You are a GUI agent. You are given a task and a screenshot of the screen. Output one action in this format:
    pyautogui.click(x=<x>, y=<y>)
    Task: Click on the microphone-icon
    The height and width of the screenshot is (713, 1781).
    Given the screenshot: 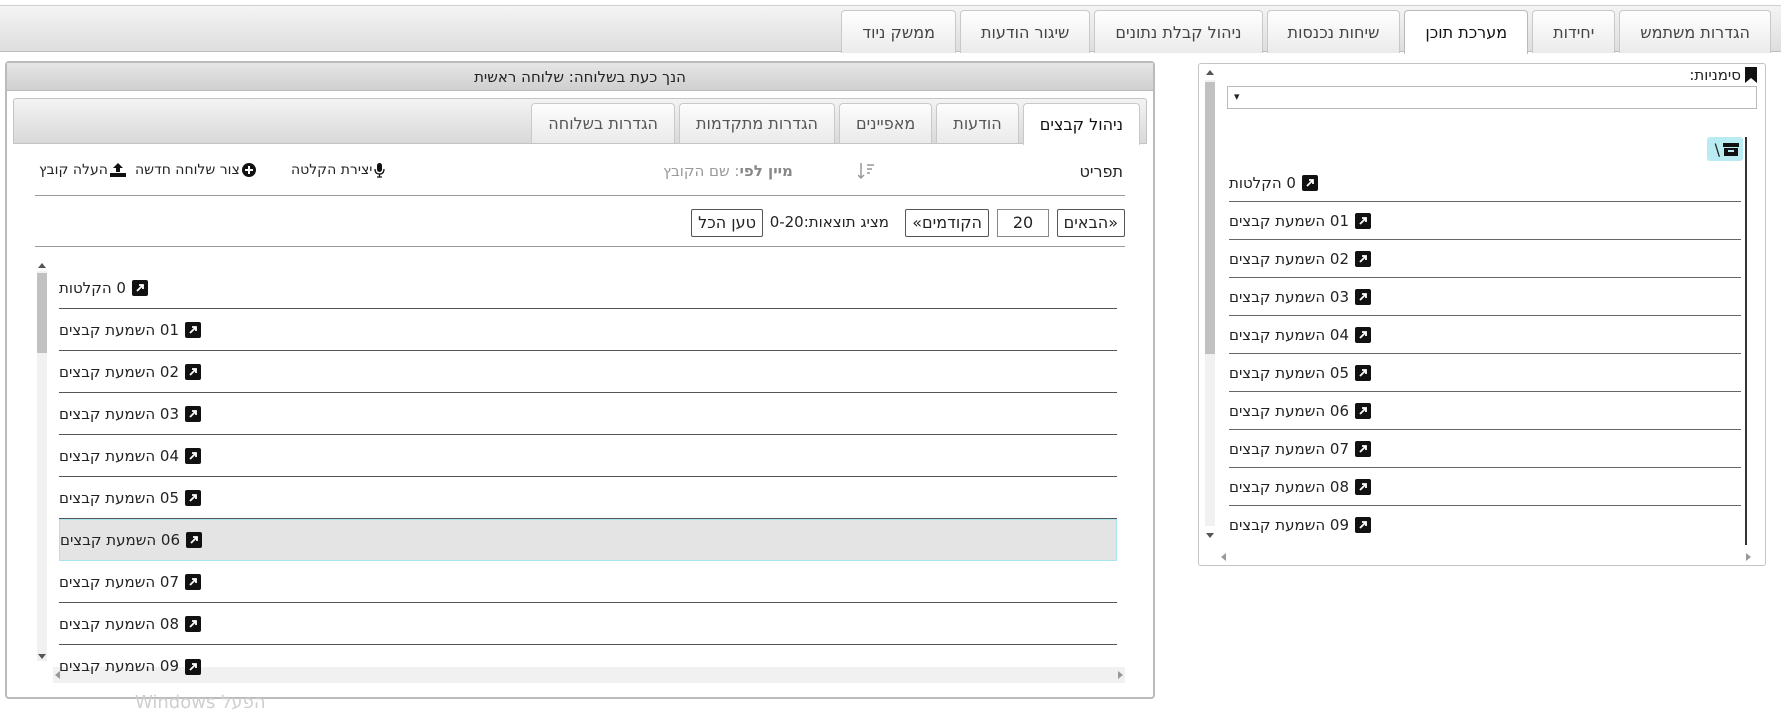 What is the action you would take?
    pyautogui.click(x=380, y=170)
    